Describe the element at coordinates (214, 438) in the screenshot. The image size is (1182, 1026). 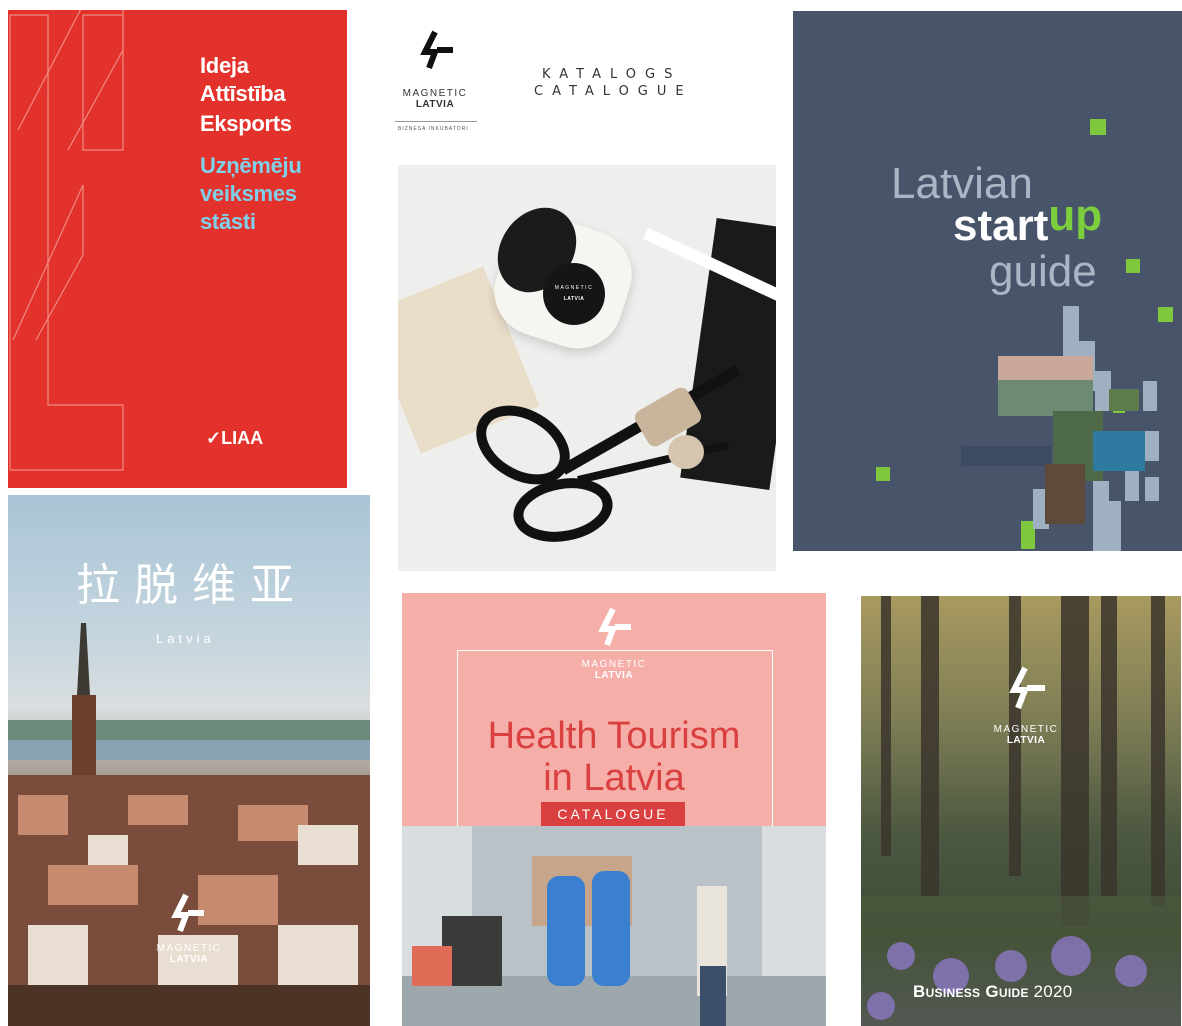
I see `liaa-swoosh-icon: ✓` at that location.